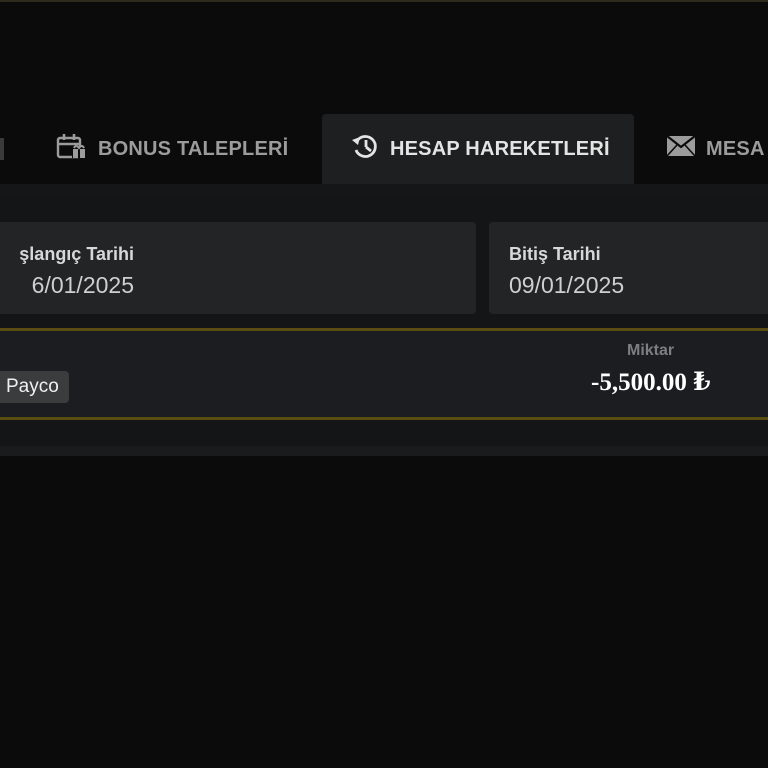 The image size is (768, 768). I want to click on envelope-icon, so click(681, 149).